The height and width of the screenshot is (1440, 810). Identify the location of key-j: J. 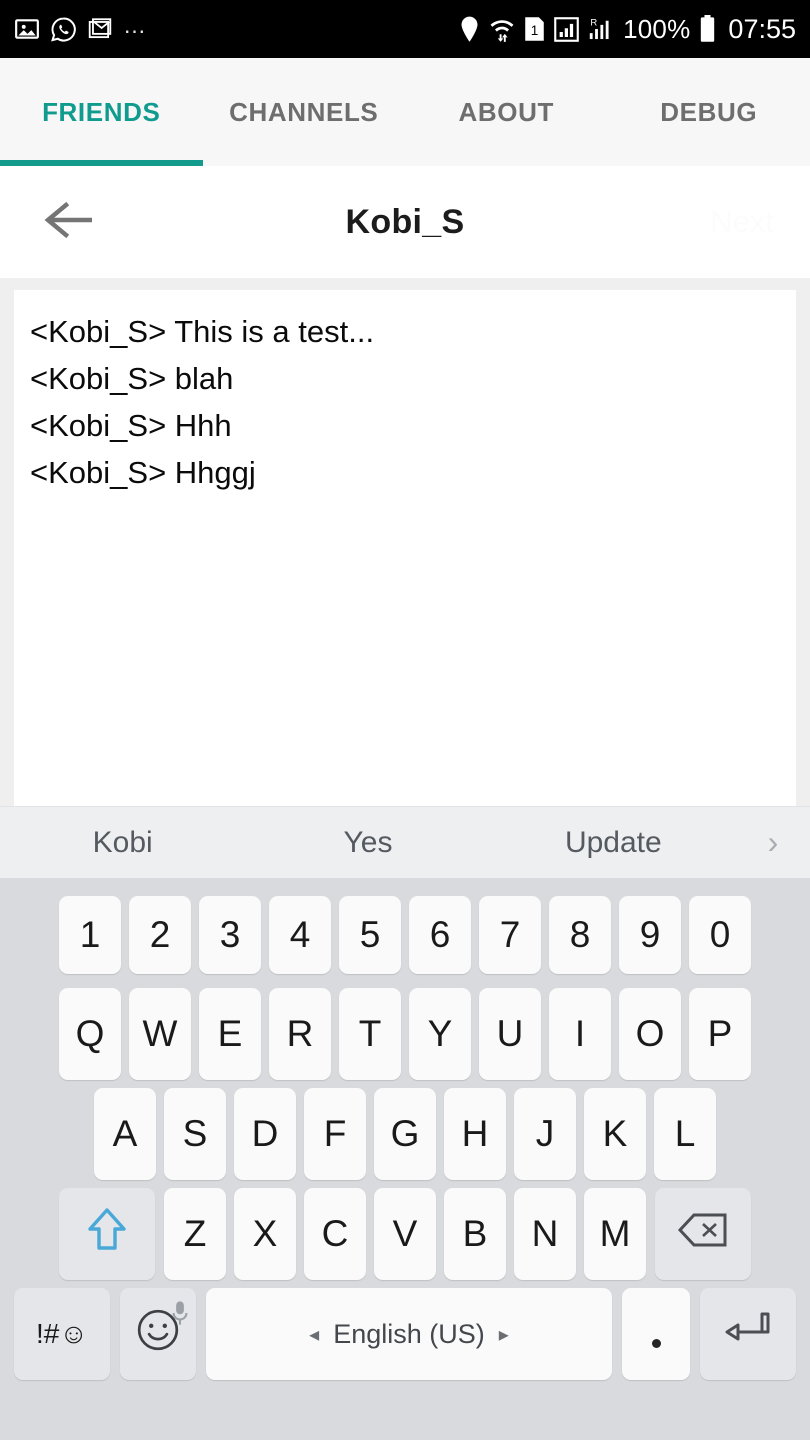
(545, 1134).